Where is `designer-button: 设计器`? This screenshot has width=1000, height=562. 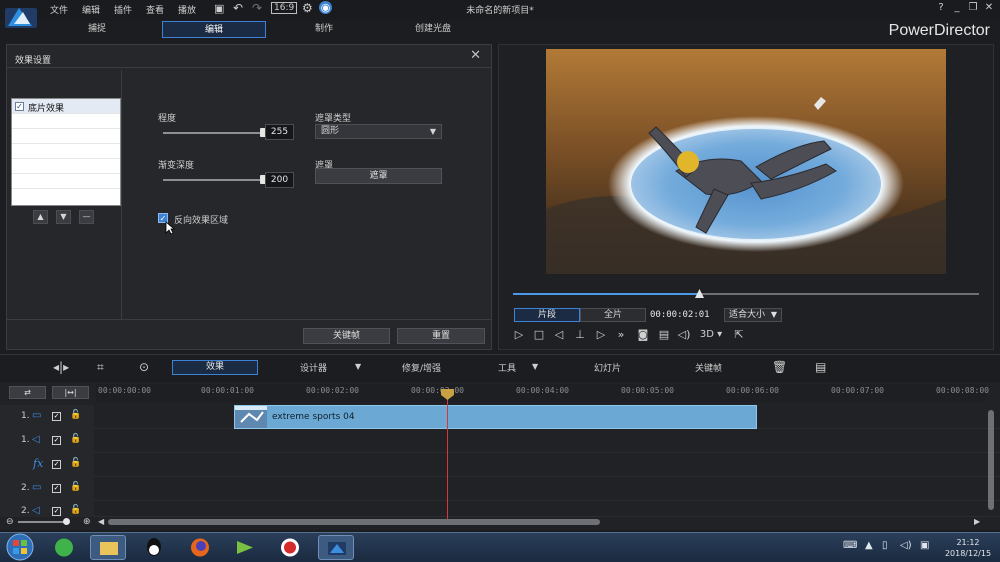 designer-button: 设计器 is located at coordinates (313, 367).